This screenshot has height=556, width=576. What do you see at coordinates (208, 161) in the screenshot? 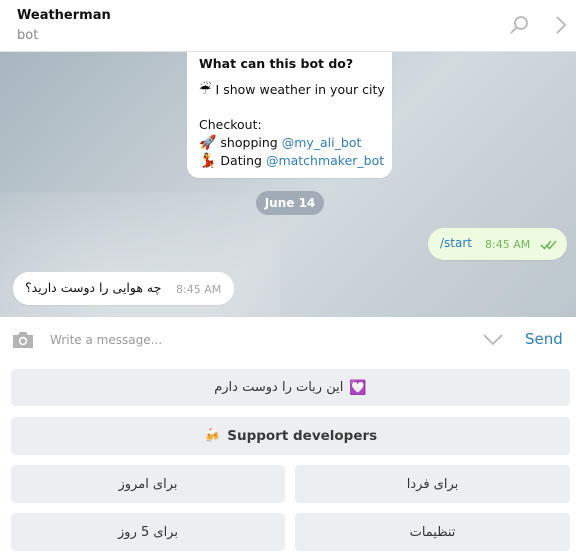
I see `dancer-icon: 💃` at bounding box center [208, 161].